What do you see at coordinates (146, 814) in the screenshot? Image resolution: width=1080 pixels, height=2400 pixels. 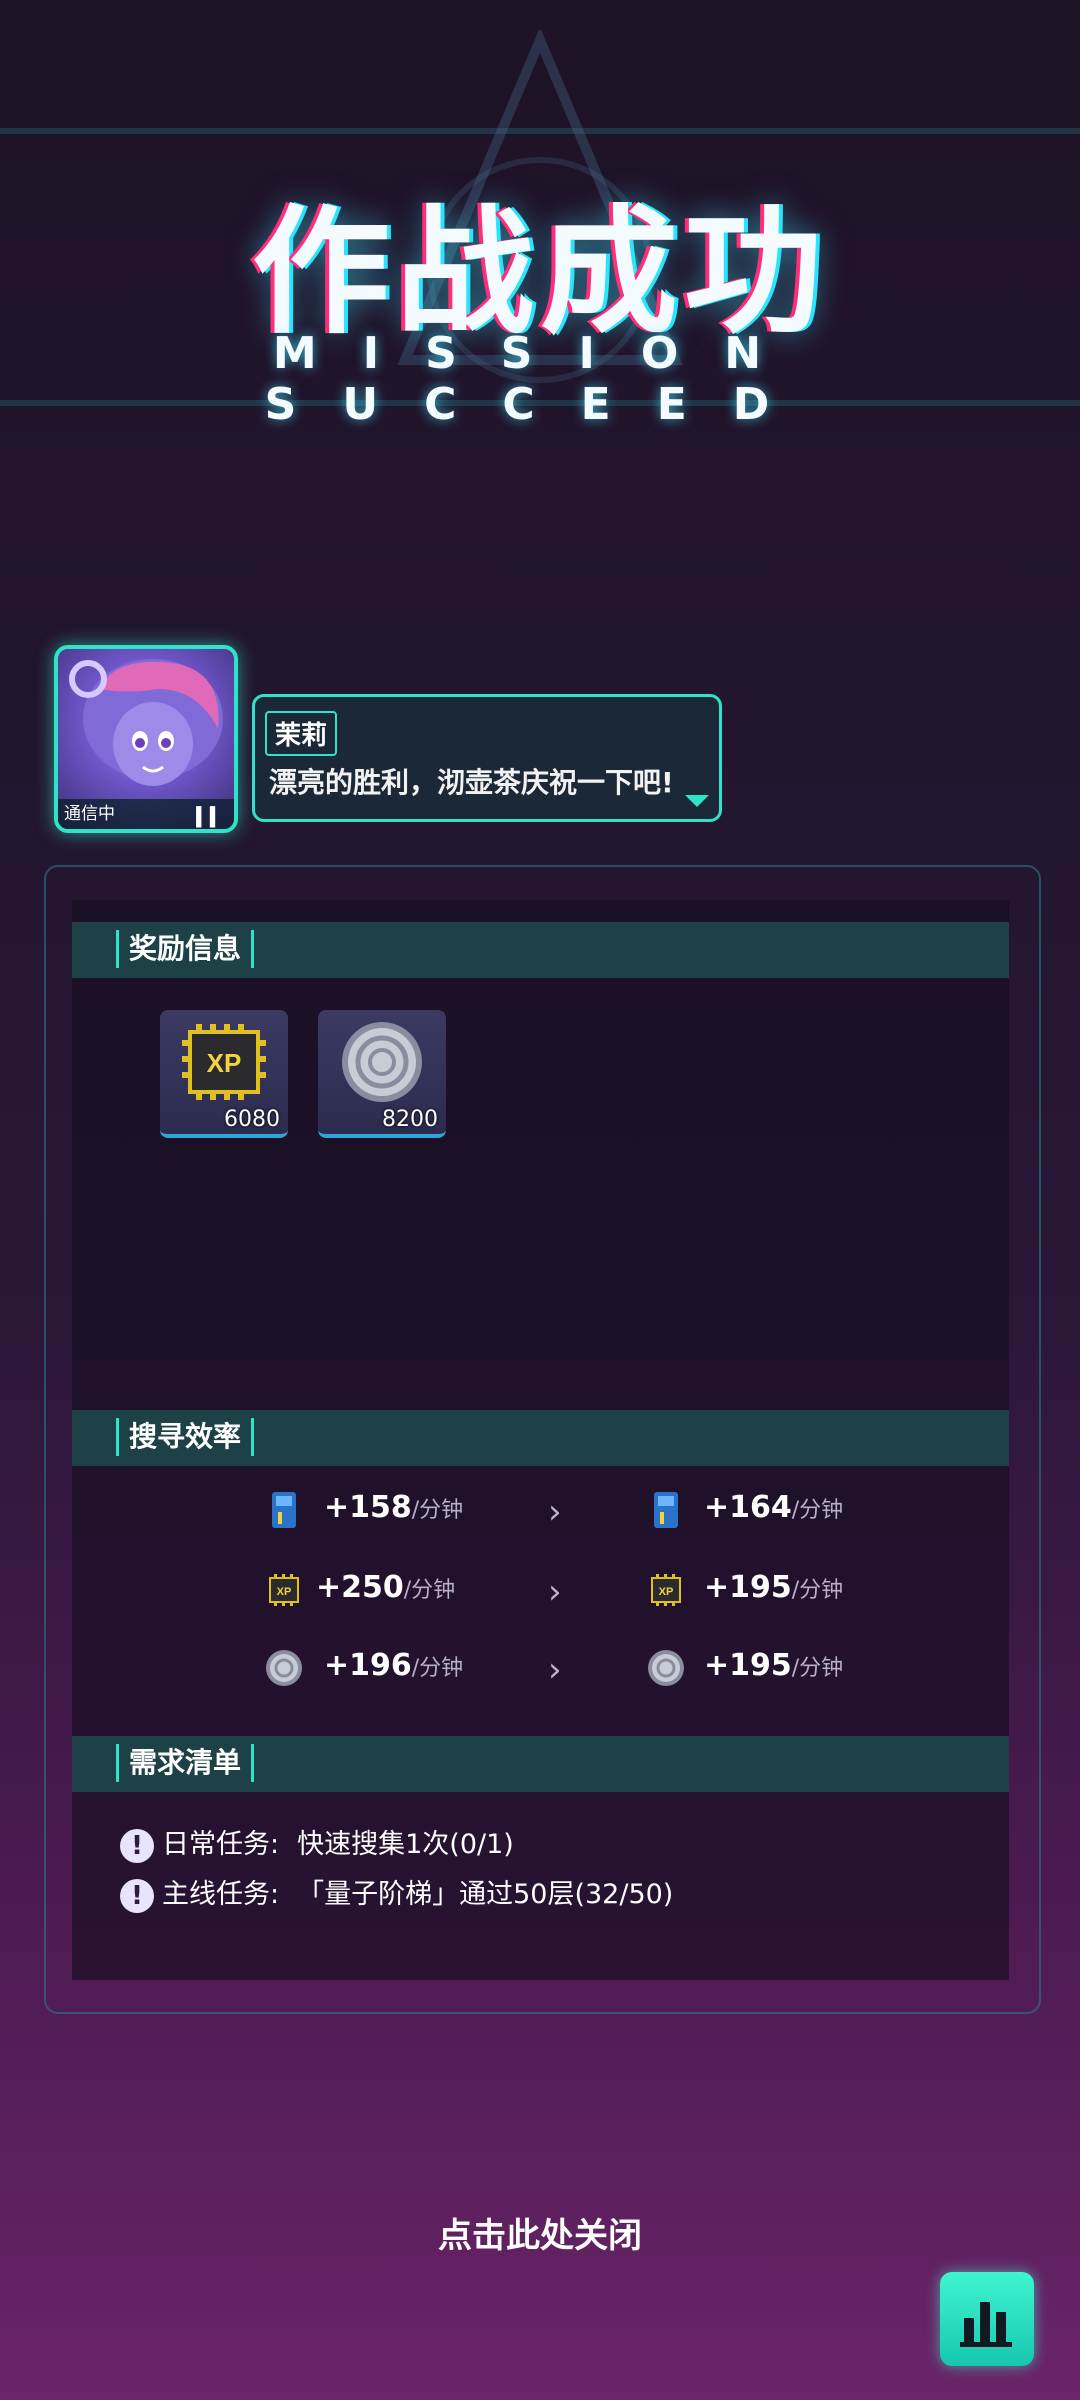 I see `comm-status: 通信中 ▍▍` at bounding box center [146, 814].